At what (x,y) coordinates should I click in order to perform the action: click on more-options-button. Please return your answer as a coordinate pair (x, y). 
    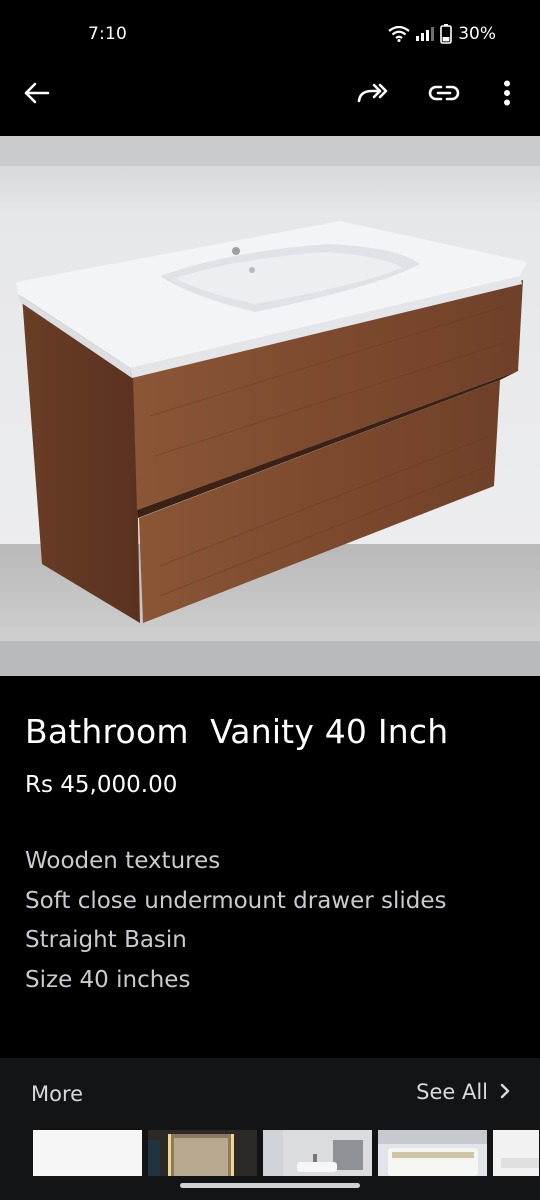
    Looking at the image, I should click on (507, 95).